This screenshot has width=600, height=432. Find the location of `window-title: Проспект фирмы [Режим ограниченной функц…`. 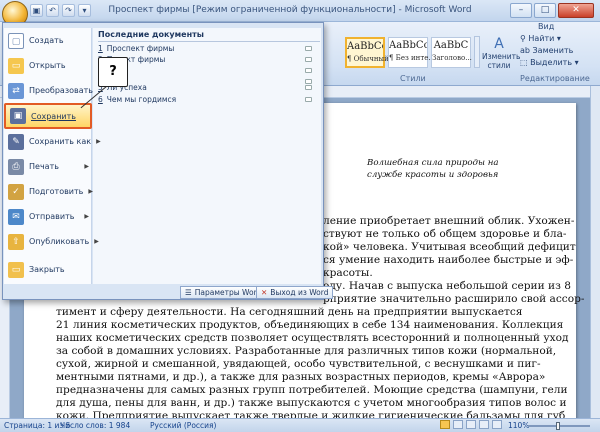

window-title: Проспект фирмы [Режим ограниченной функц… is located at coordinates (290, 10).